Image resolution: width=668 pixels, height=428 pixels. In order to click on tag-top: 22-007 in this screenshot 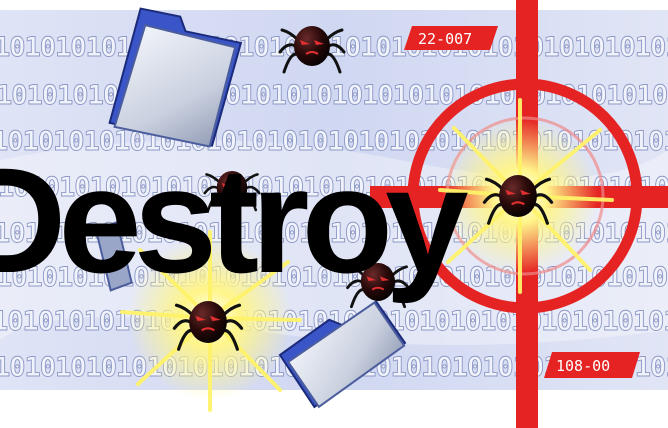, I will do `click(451, 38)`.